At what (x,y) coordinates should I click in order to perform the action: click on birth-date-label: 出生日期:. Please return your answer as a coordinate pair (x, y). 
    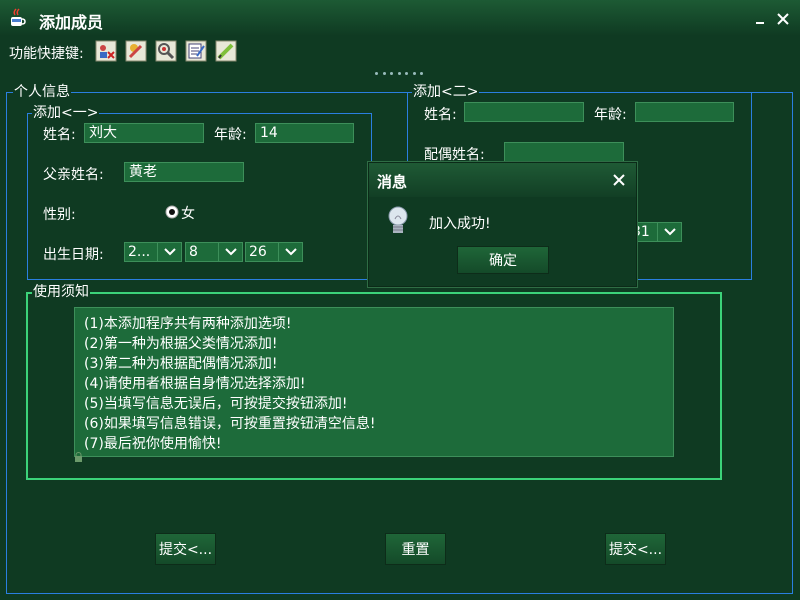
    Looking at the image, I should click on (73, 255).